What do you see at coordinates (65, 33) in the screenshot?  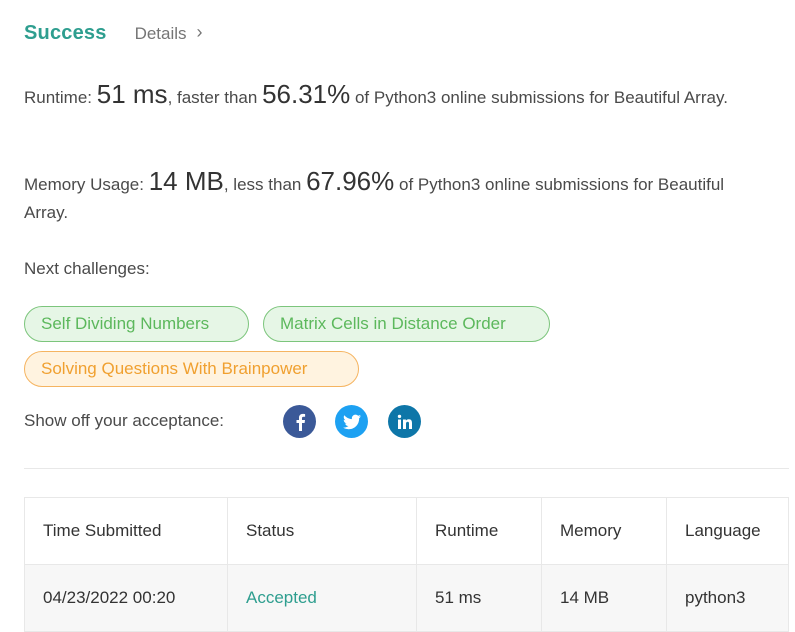 I see `status-title: Success` at bounding box center [65, 33].